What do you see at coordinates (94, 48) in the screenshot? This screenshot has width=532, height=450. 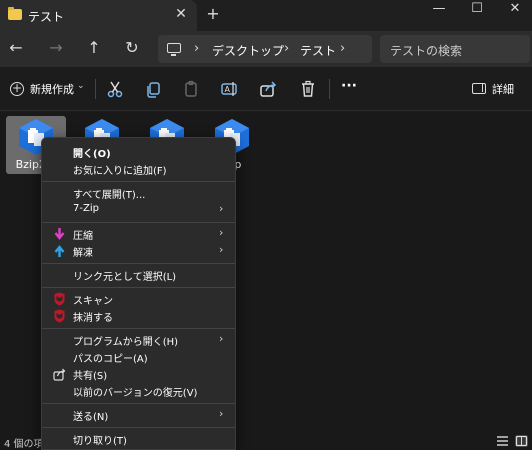 I see `up-button: ↑` at bounding box center [94, 48].